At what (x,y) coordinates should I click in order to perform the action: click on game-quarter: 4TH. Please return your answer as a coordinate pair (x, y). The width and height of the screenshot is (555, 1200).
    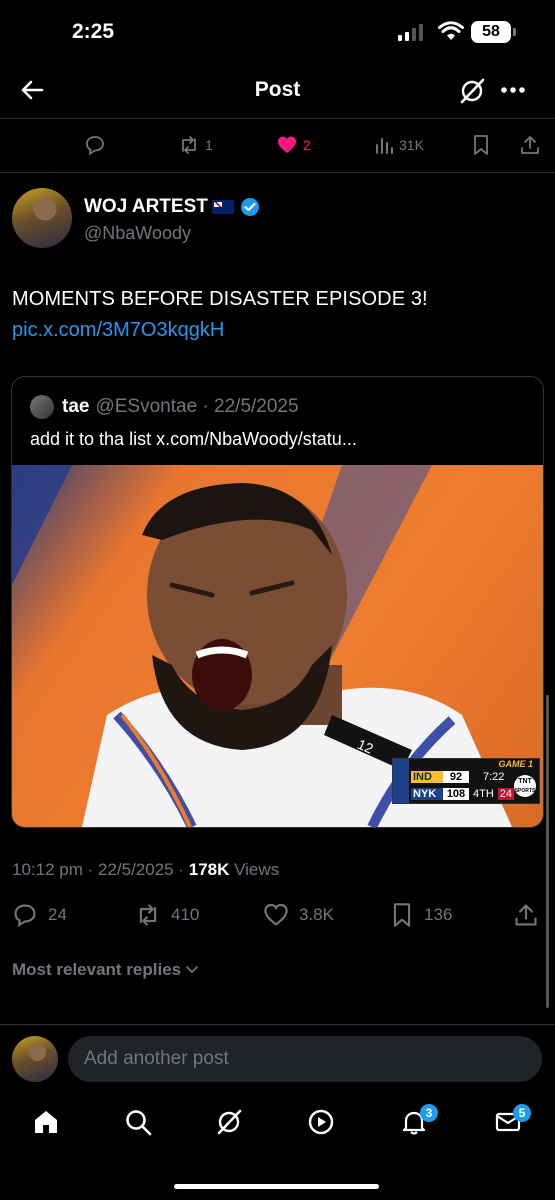
    Looking at the image, I should click on (483, 794).